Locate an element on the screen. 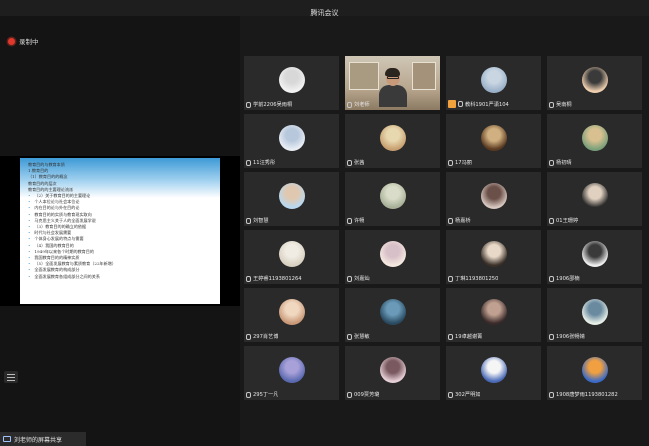 The height and width of the screenshot is (446, 649). participant-name: 杨初晴 is located at coordinates (564, 163).